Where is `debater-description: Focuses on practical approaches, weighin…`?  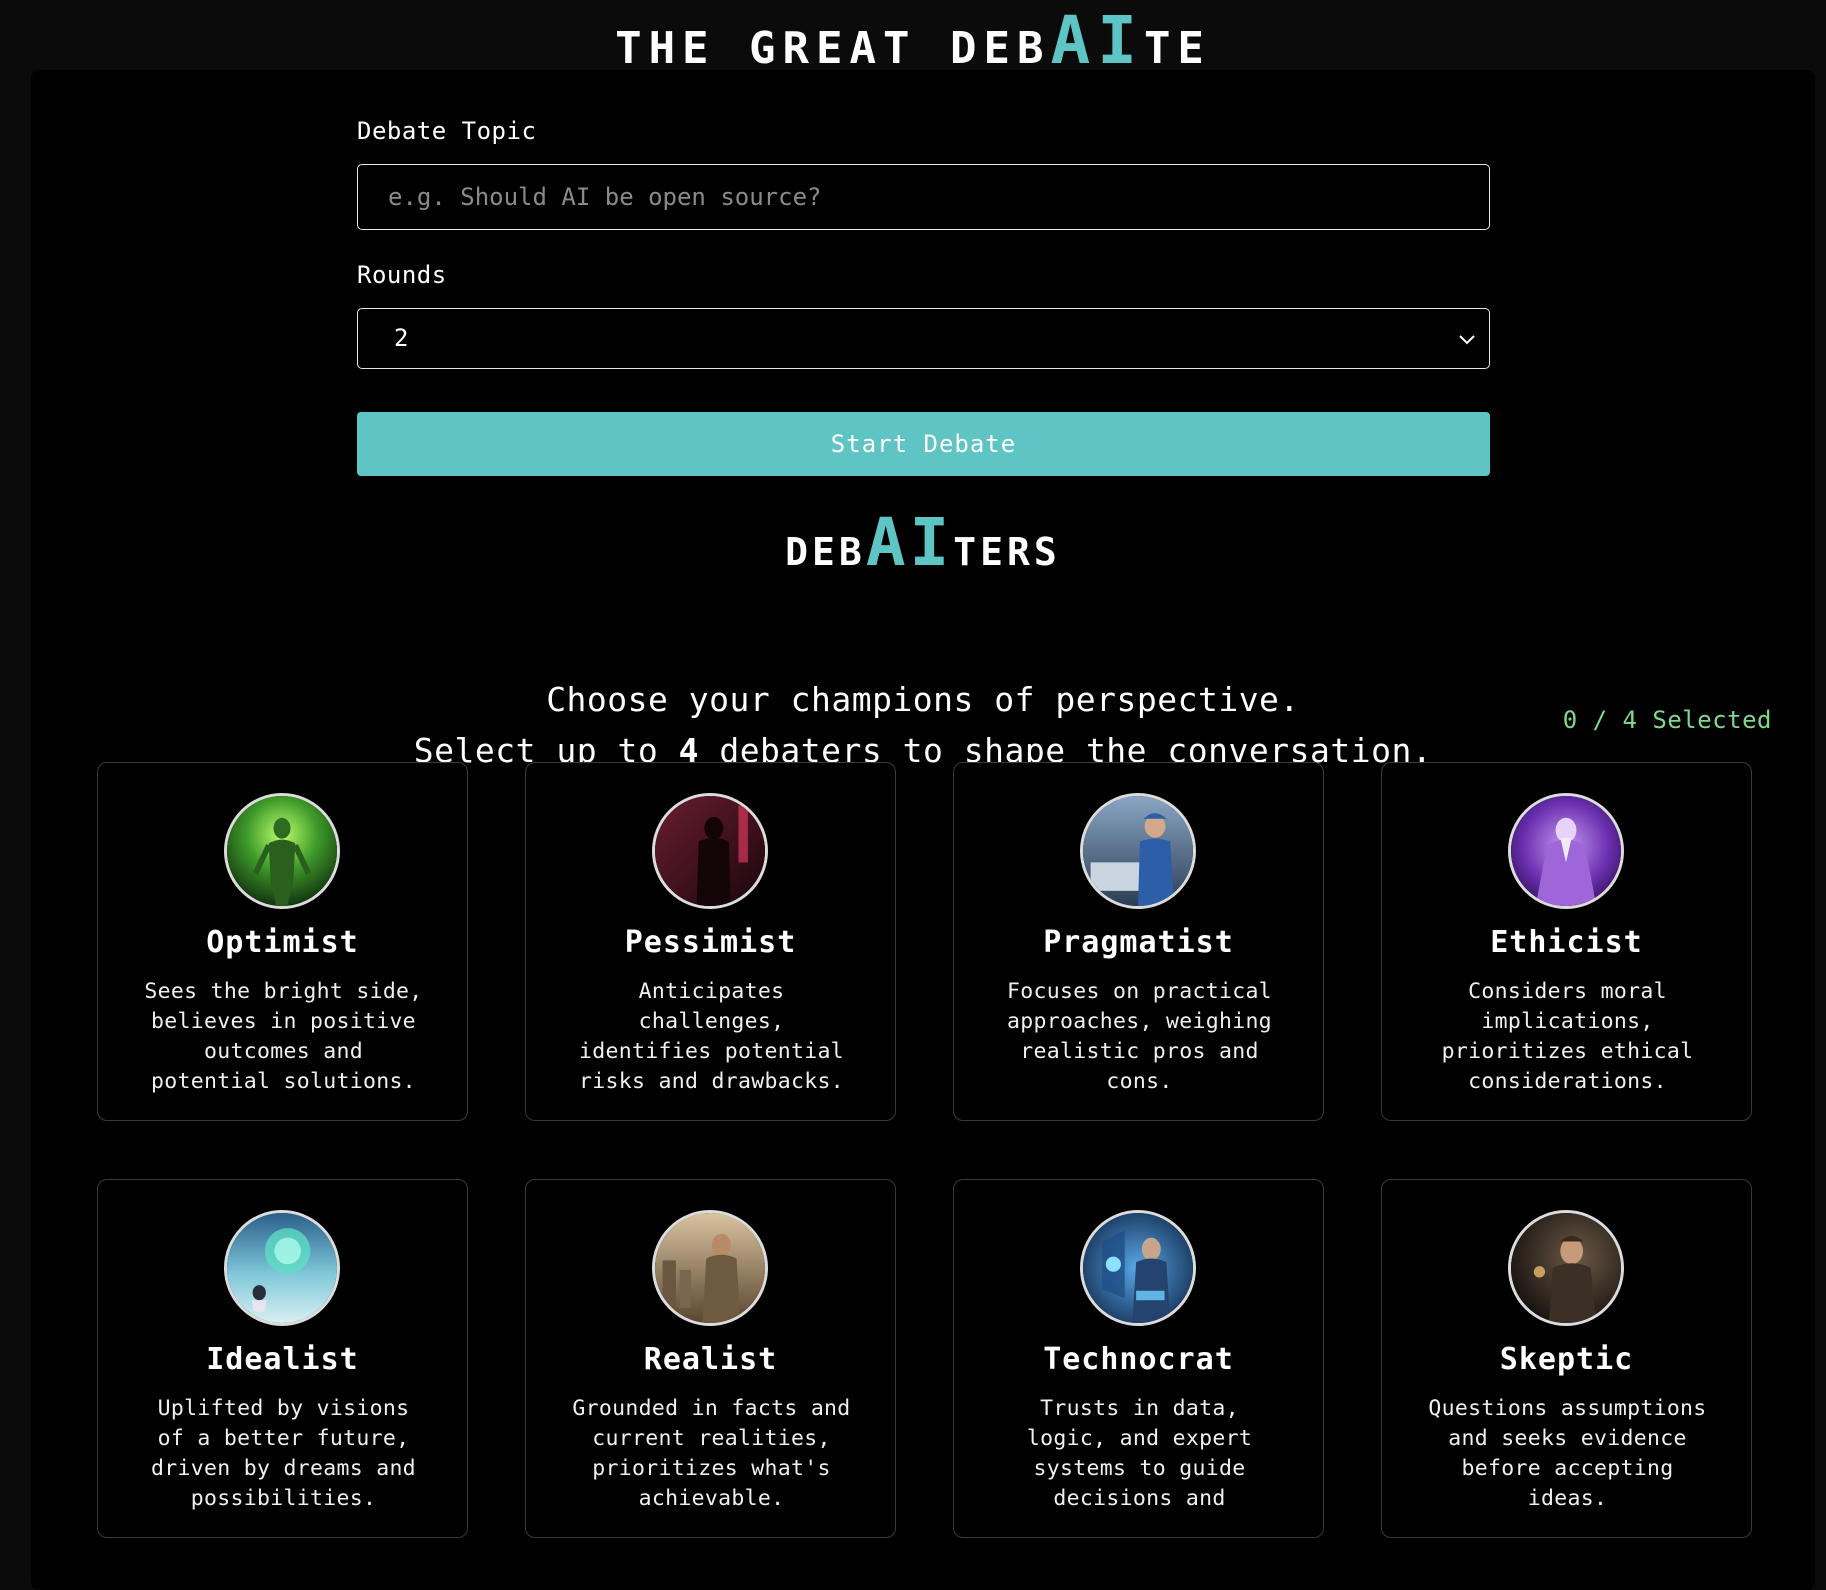
debater-description: Focuses on practical approaches, weighin… is located at coordinates (1139, 1036).